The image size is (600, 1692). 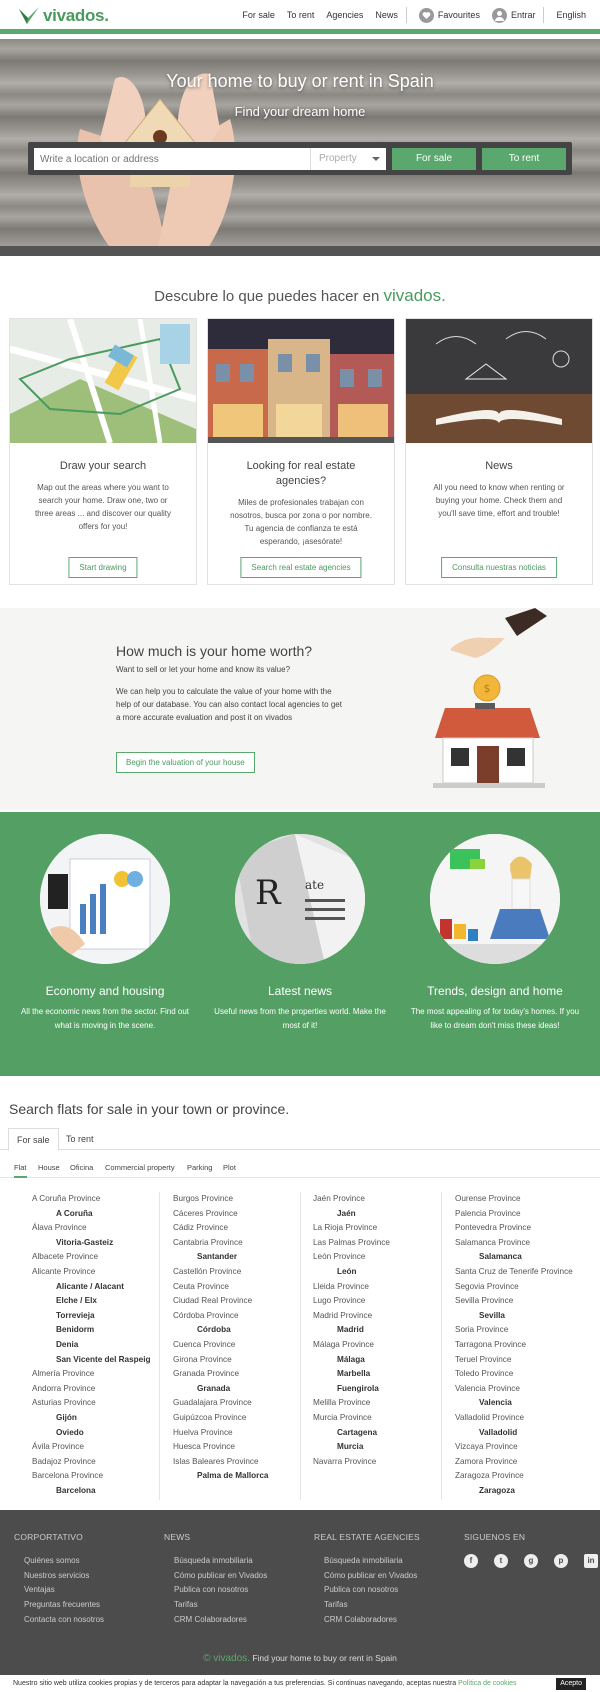 I want to click on subtab-oficina: Oficina, so click(x=81, y=1167).